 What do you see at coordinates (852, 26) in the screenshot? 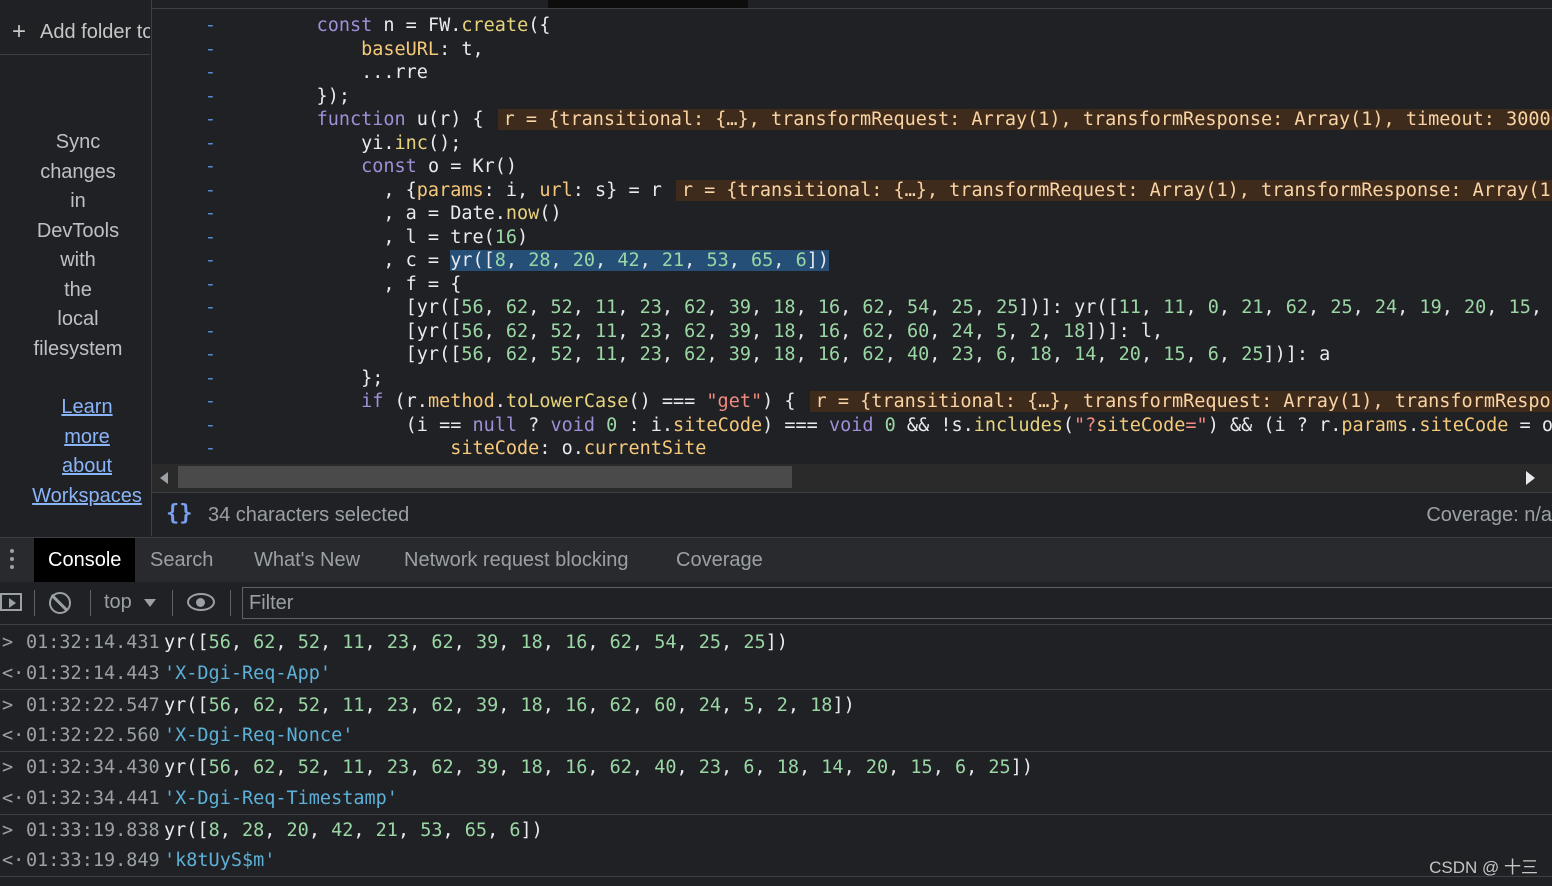
I see `code-line: - const n = FW.create({` at bounding box center [852, 26].